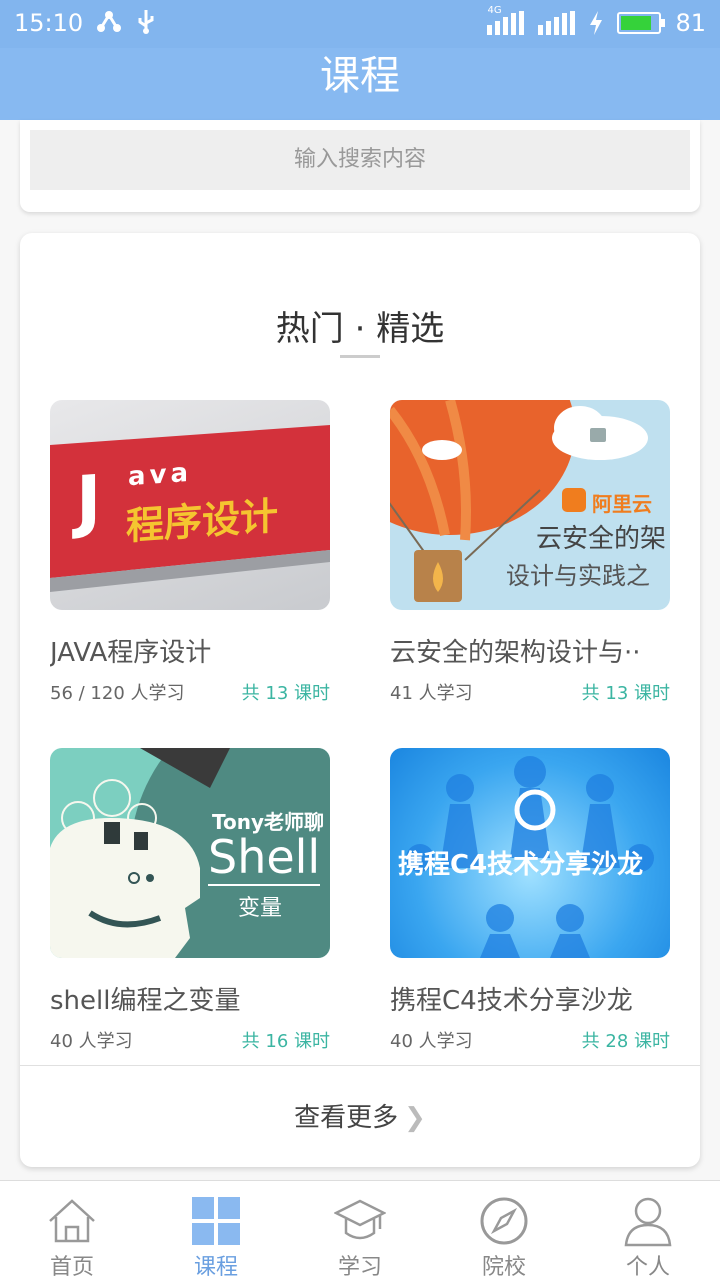  I want to click on tab-schools: 院校, so click(504, 1230).